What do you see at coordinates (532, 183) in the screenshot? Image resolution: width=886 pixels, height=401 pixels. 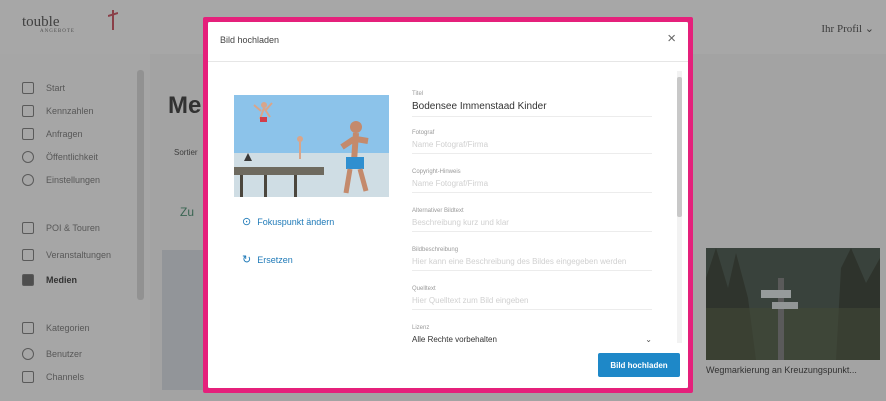 I see `copyright-input: Name Fotograf/Firma` at bounding box center [532, 183].